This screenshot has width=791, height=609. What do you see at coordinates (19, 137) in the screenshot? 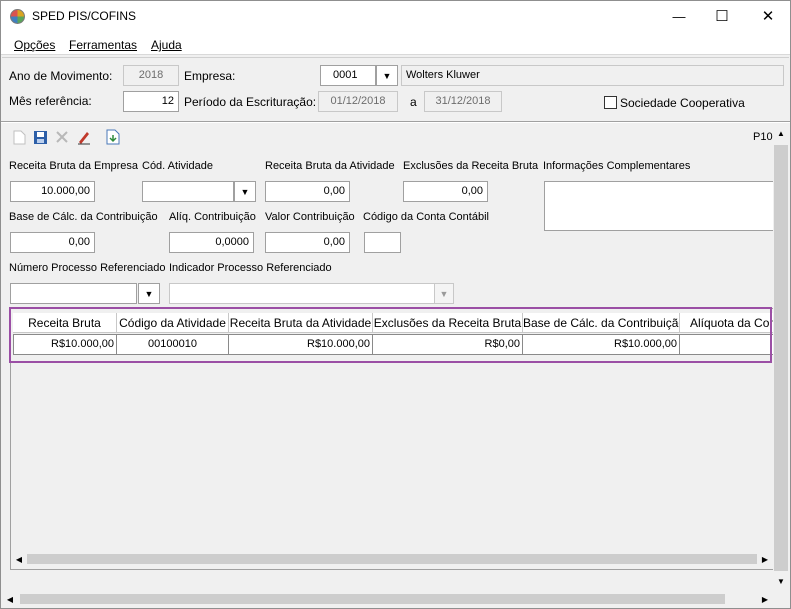
I see `new-icon` at bounding box center [19, 137].